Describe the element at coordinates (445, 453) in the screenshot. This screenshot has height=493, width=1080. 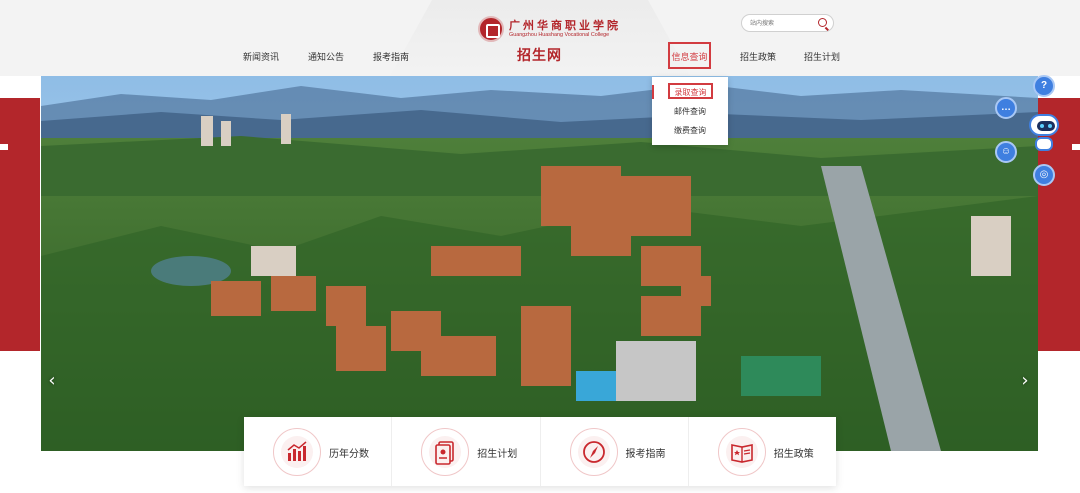
I see `document-icon` at that location.